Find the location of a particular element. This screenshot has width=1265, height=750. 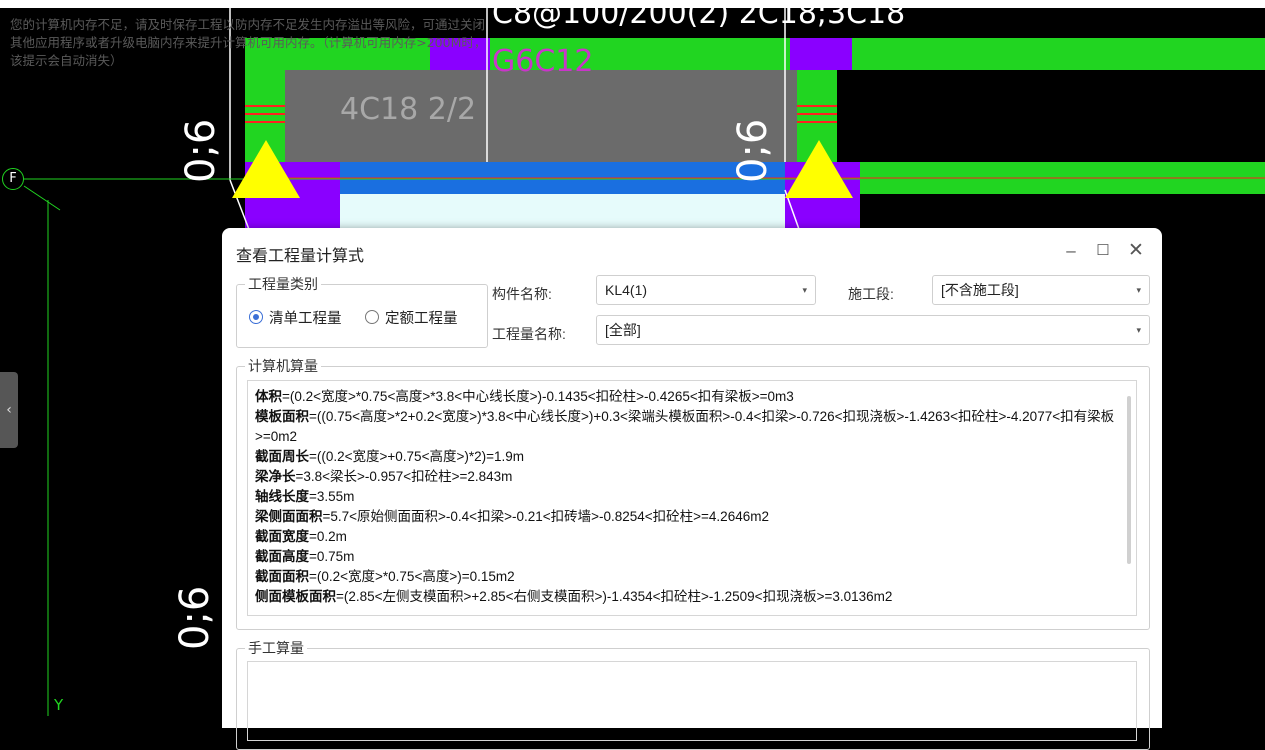

formula-expr: =(0.2<宽度>*0.75<高度>)=0.15m2 is located at coordinates (412, 576).